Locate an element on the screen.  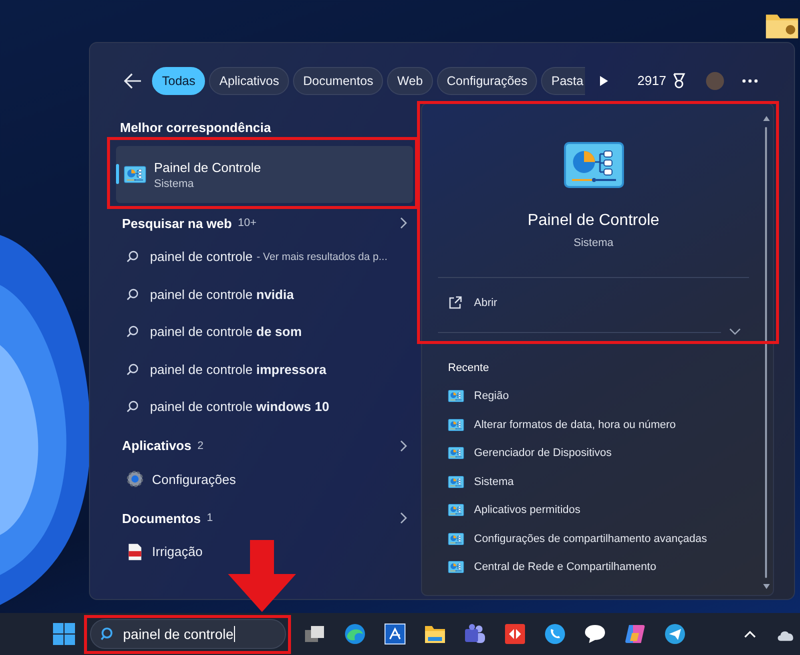
start-icon is located at coordinates (64, 634).